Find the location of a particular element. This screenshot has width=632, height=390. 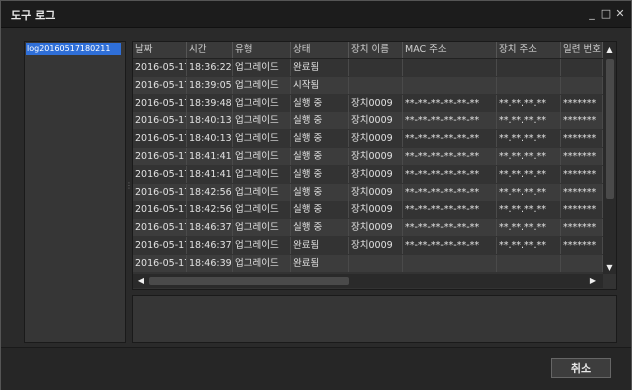

column-header: 시간 is located at coordinates (210, 50).